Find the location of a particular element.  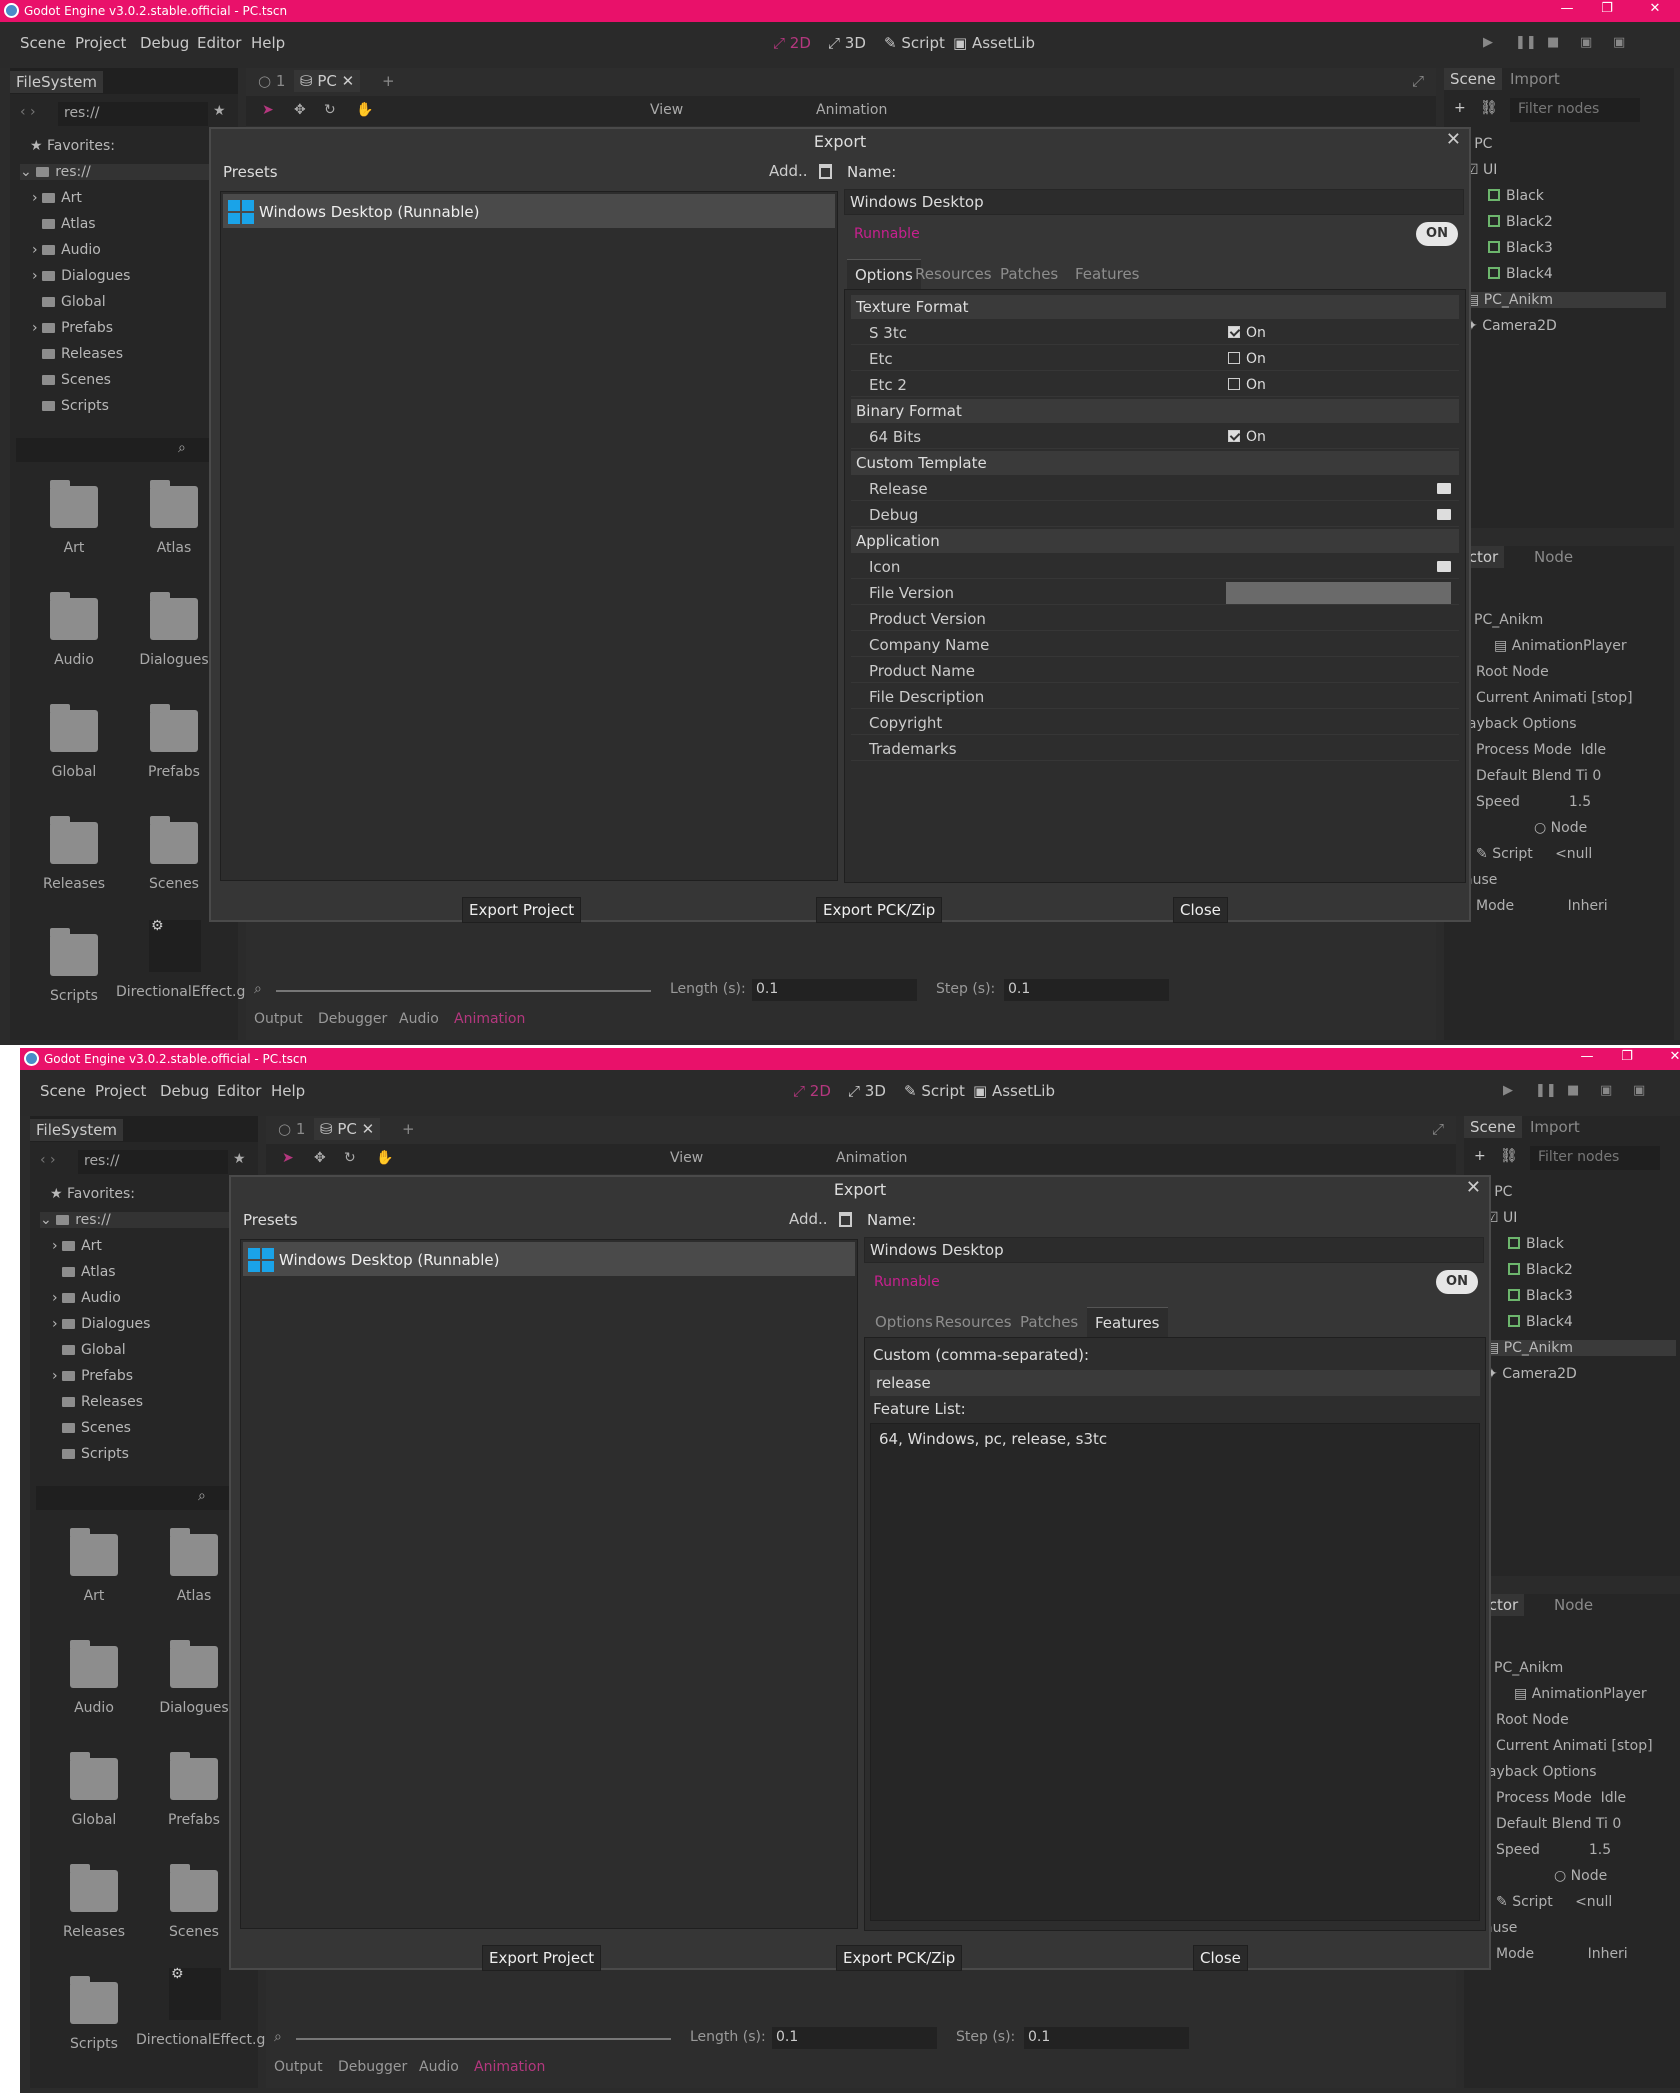

grid-folder-global: Global is located at coordinates (74, 742).